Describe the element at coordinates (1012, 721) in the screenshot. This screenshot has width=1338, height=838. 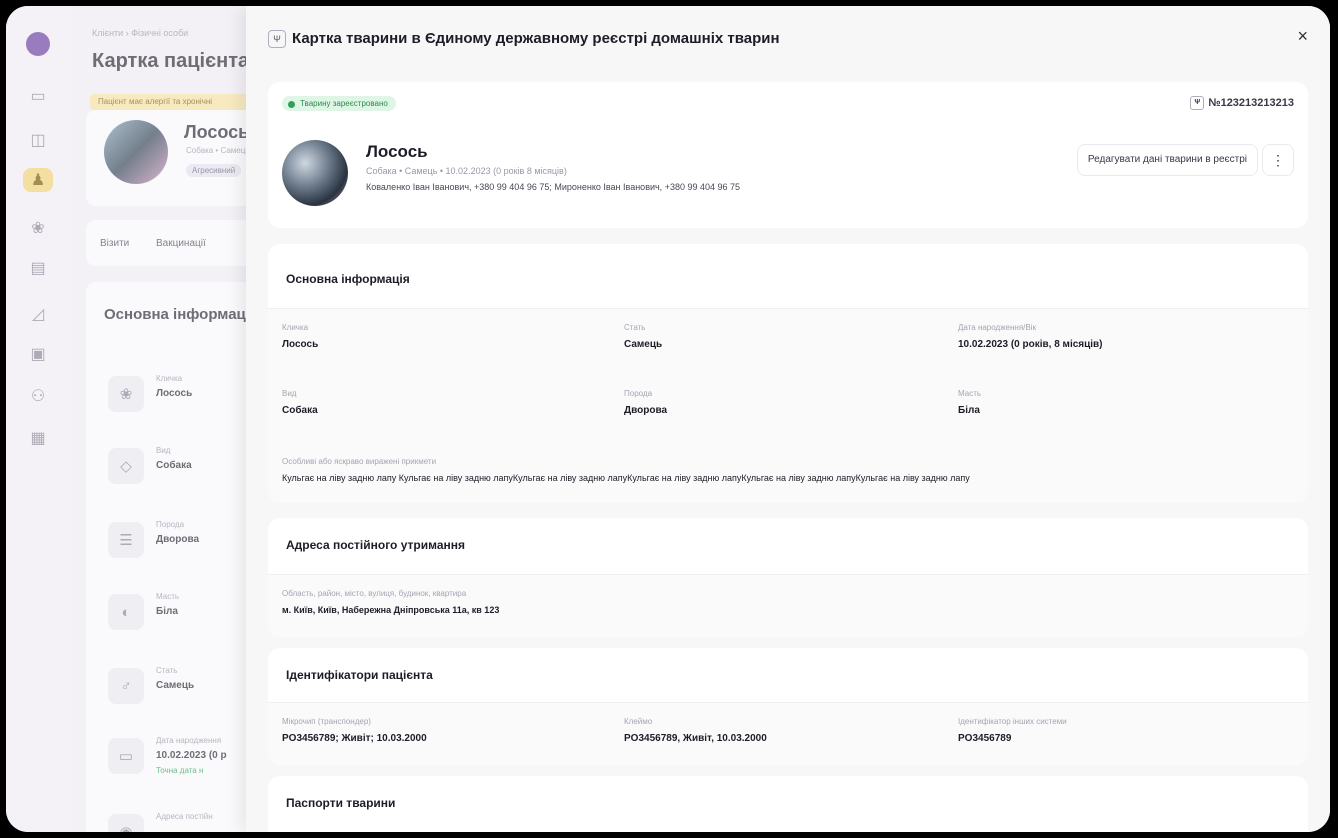
I see `other-id-label: Ідентифікатор інших системи` at that location.